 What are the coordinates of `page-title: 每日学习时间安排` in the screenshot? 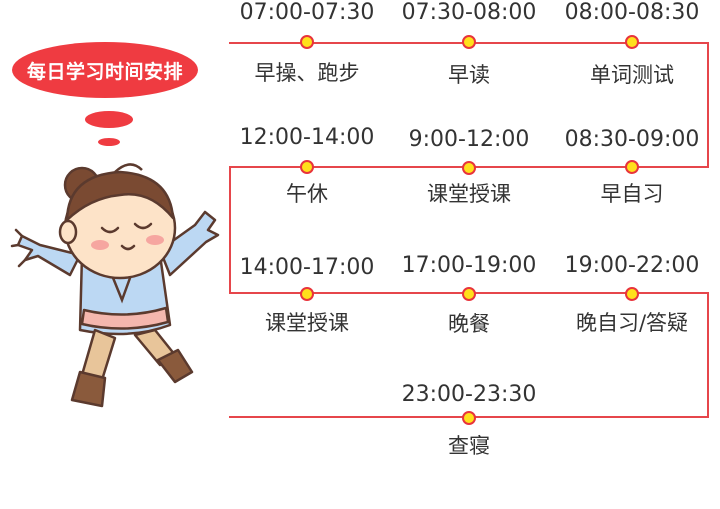 It's located at (104, 71).